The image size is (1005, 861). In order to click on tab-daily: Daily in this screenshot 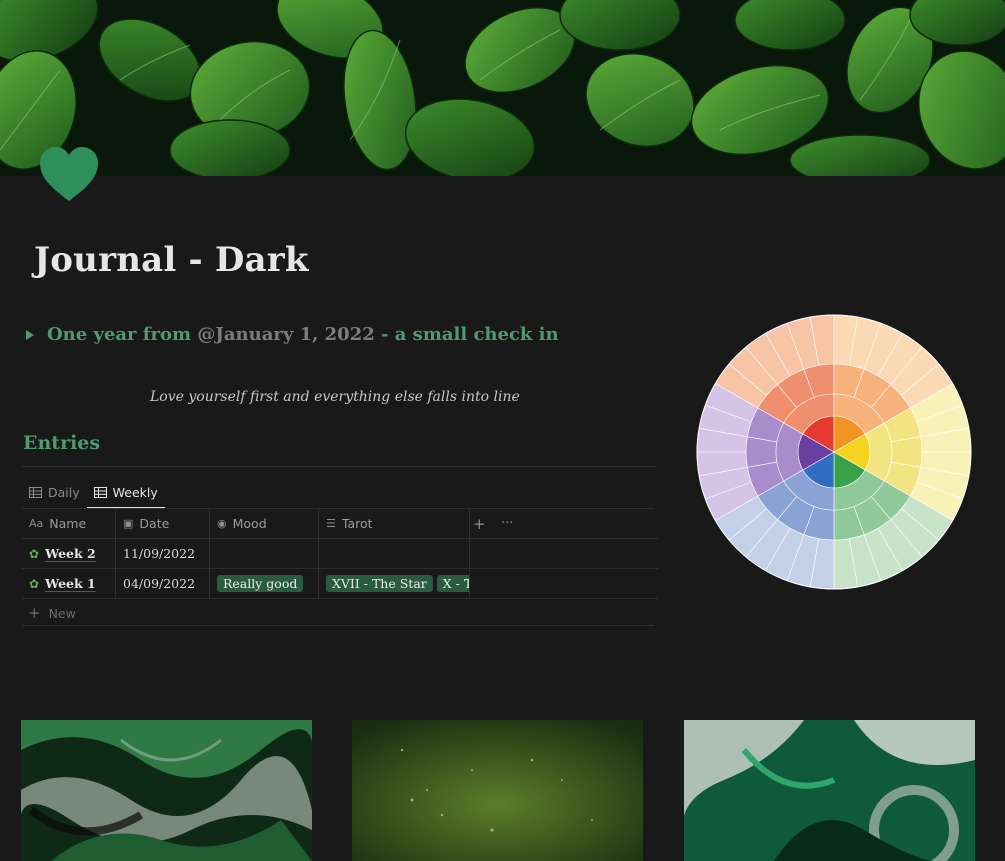, I will do `click(54, 492)`.